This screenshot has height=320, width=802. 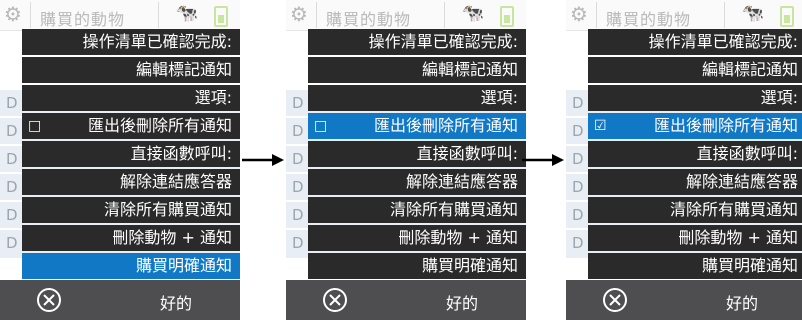 I want to click on checkbox-checked-icon: ☑, so click(x=600, y=126).